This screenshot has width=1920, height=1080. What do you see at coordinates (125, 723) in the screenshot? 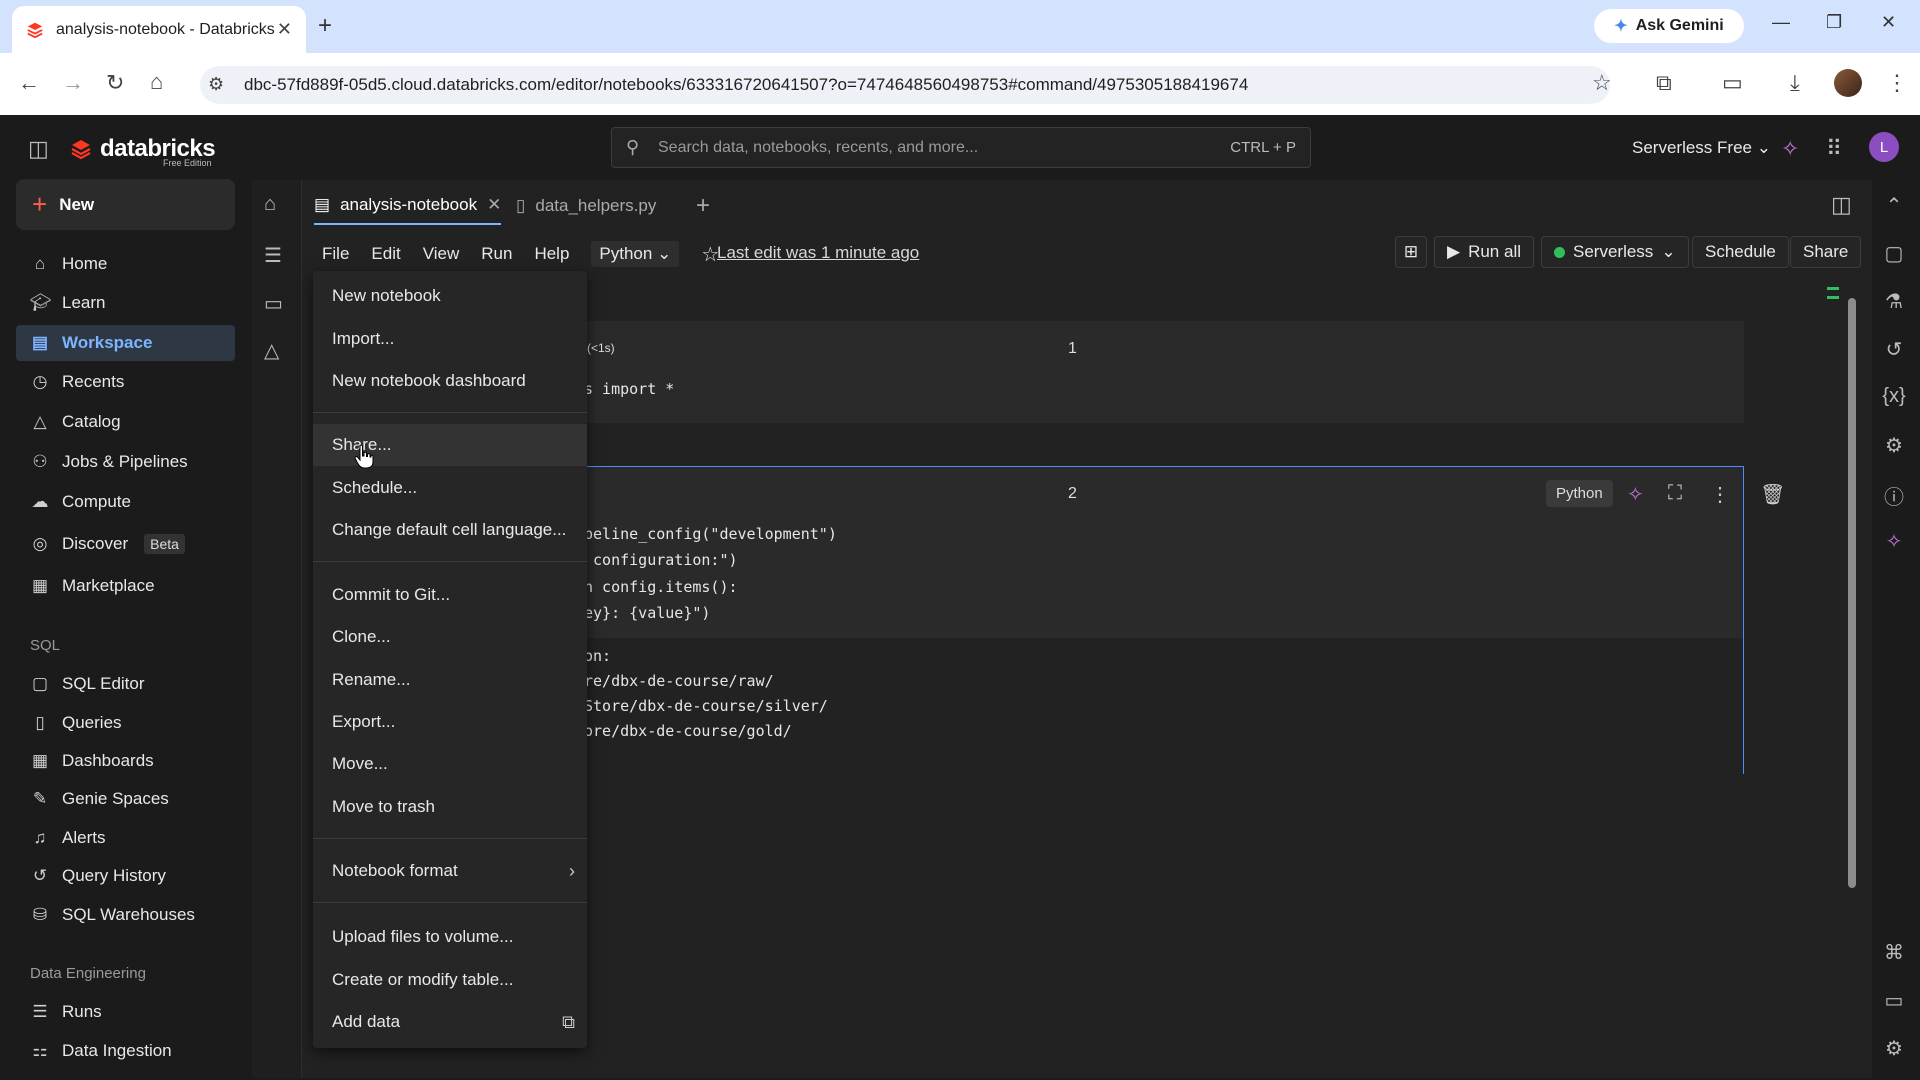
I see `sidebar-item-queries: ▯ Queries` at bounding box center [125, 723].